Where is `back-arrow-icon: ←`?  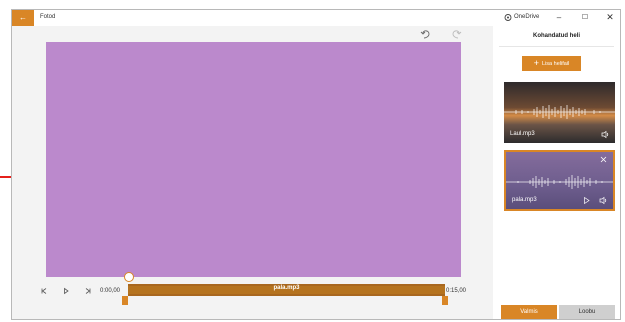
back-arrow-icon: ← is located at coordinates (23, 17).